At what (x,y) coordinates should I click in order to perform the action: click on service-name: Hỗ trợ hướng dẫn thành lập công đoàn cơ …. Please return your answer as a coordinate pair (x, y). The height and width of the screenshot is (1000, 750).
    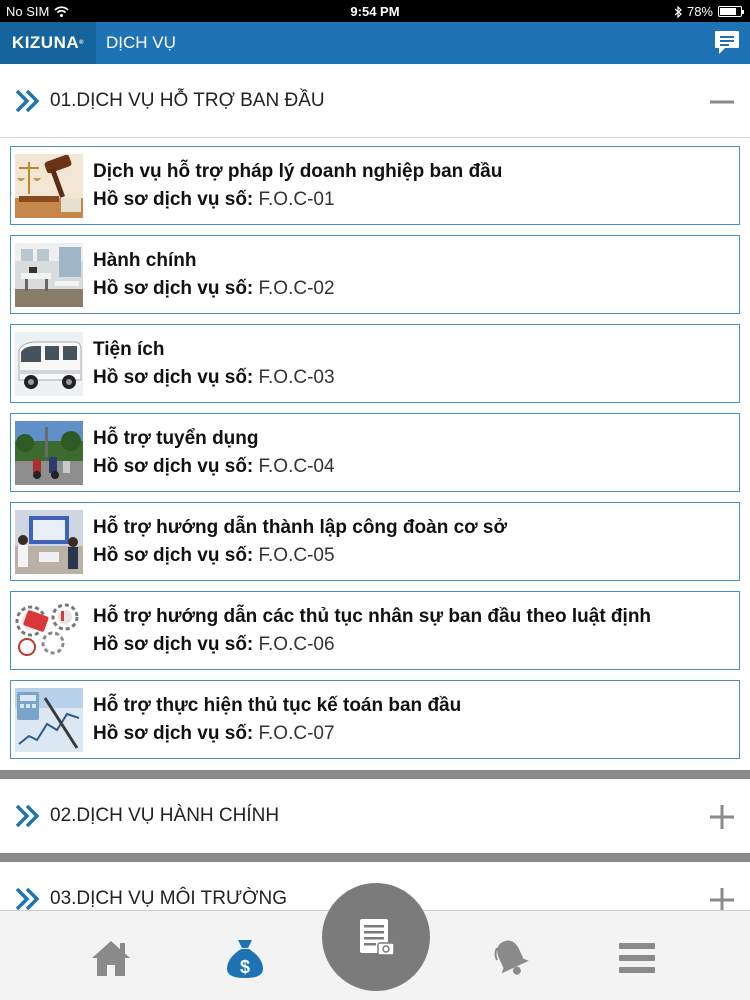
    Looking at the image, I should click on (300, 527).